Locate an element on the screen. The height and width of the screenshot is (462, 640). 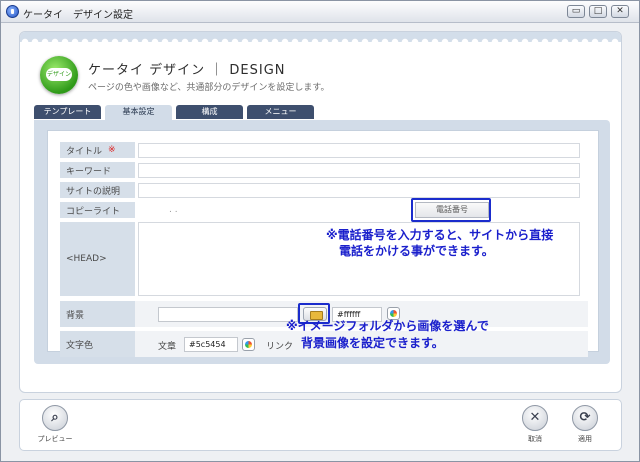
title-label: タイトル ※ is located at coordinates (97, 150).